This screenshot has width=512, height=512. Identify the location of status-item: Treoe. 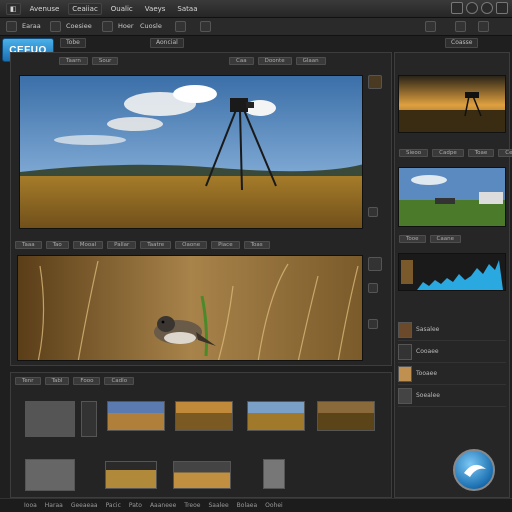
(192, 505).